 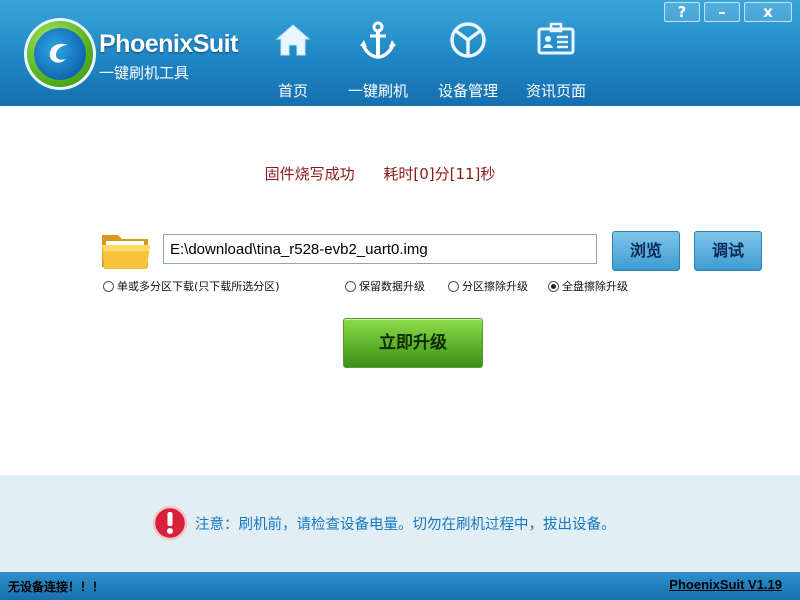 I want to click on debug-button: 调试, so click(x=728, y=251).